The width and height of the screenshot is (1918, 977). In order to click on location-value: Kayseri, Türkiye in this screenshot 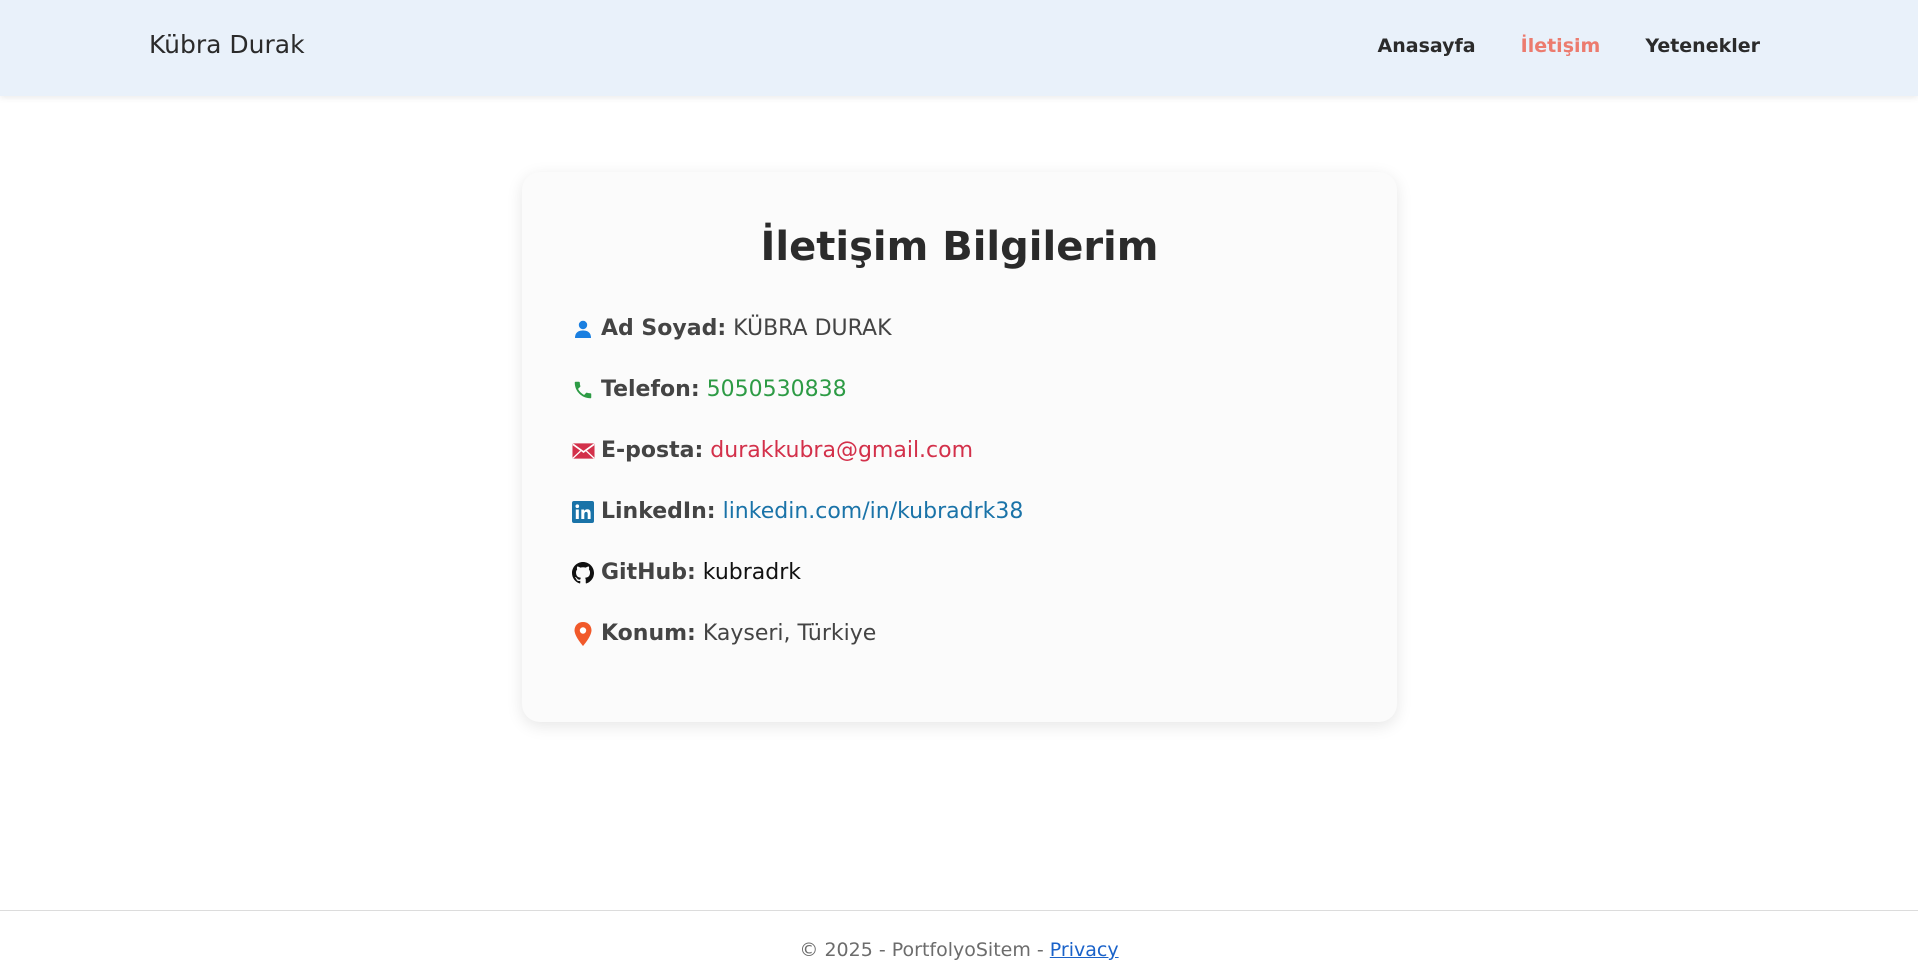, I will do `click(789, 633)`.